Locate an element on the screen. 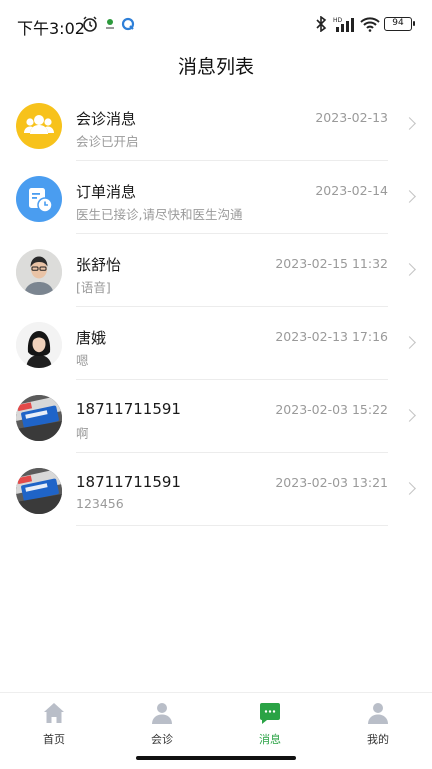  message-preview: 会诊已开启 is located at coordinates (107, 141).